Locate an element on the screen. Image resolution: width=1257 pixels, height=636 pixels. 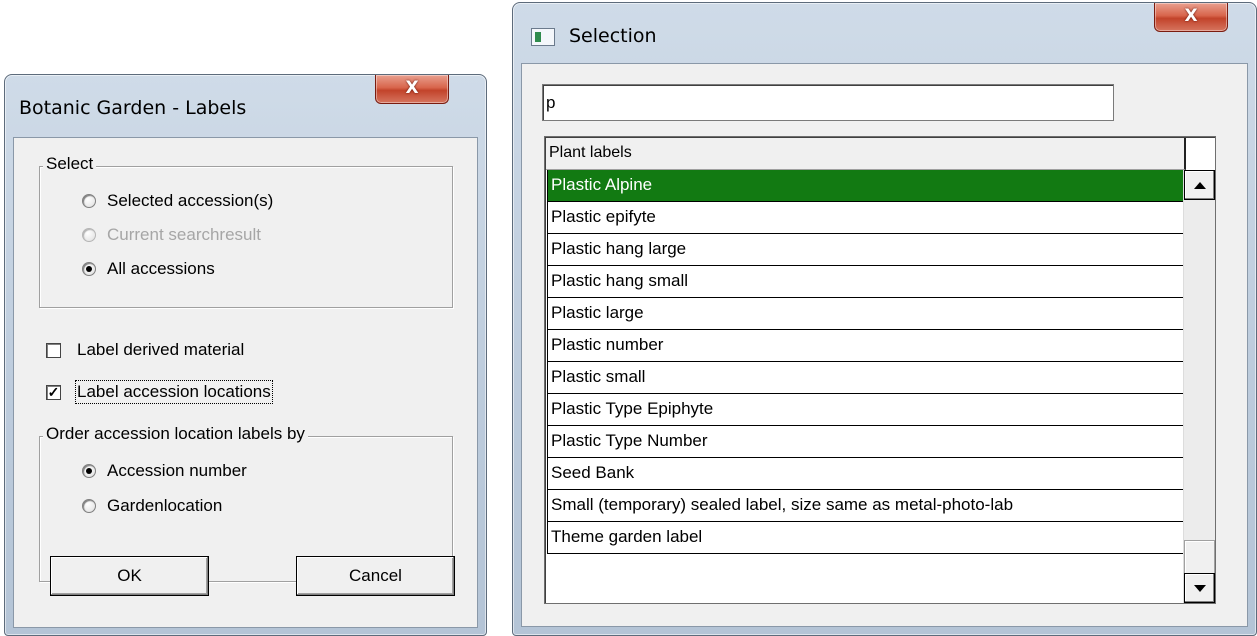
radio-all-accessions: All accessions is located at coordinates (148, 269).